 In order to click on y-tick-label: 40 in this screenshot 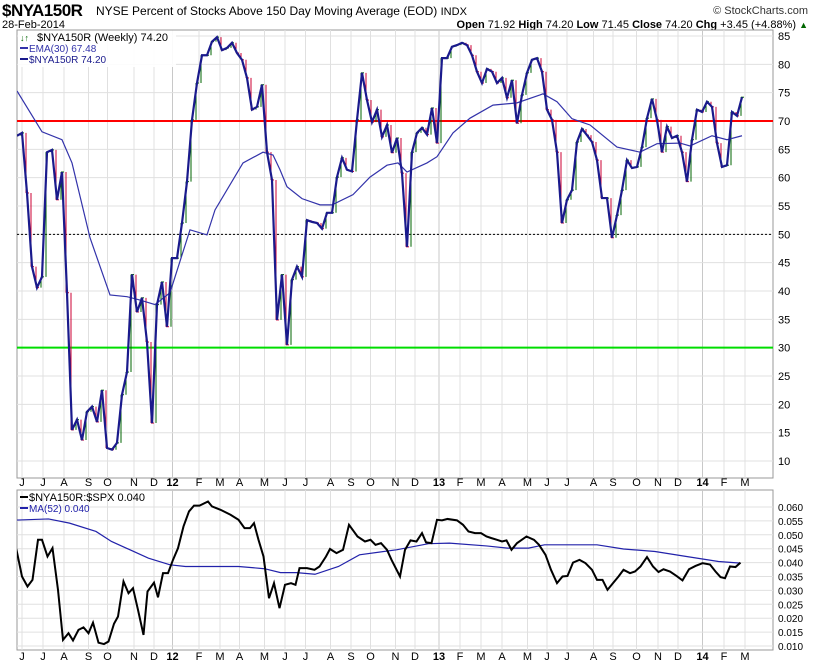, I will do `click(784, 292)`.